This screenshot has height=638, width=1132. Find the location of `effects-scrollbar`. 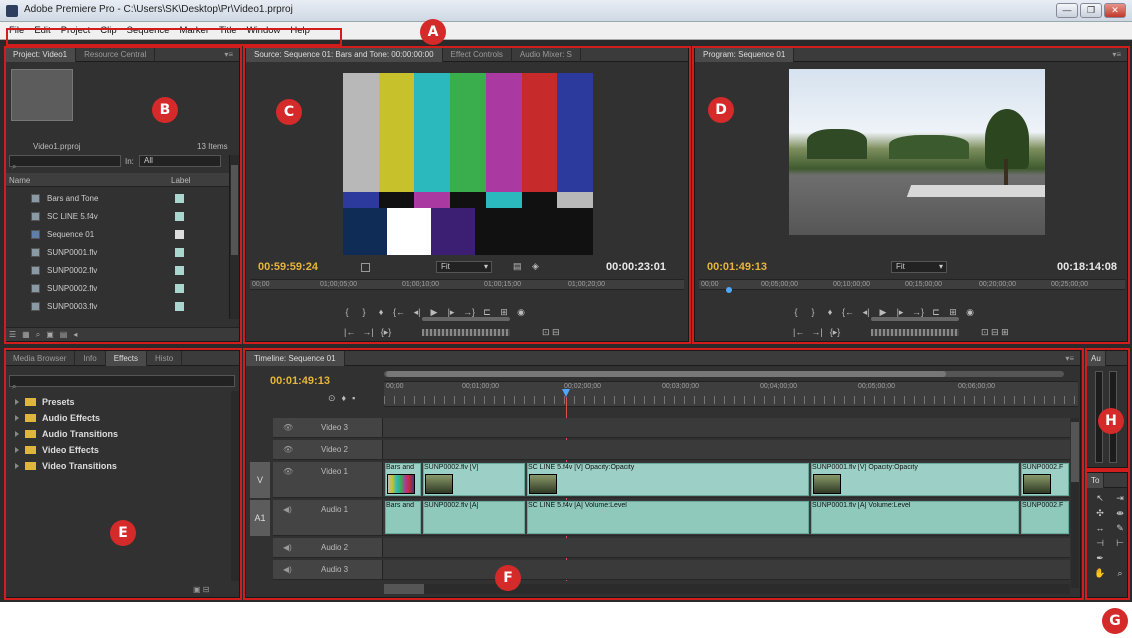

effects-scrollbar is located at coordinates (235, 486).